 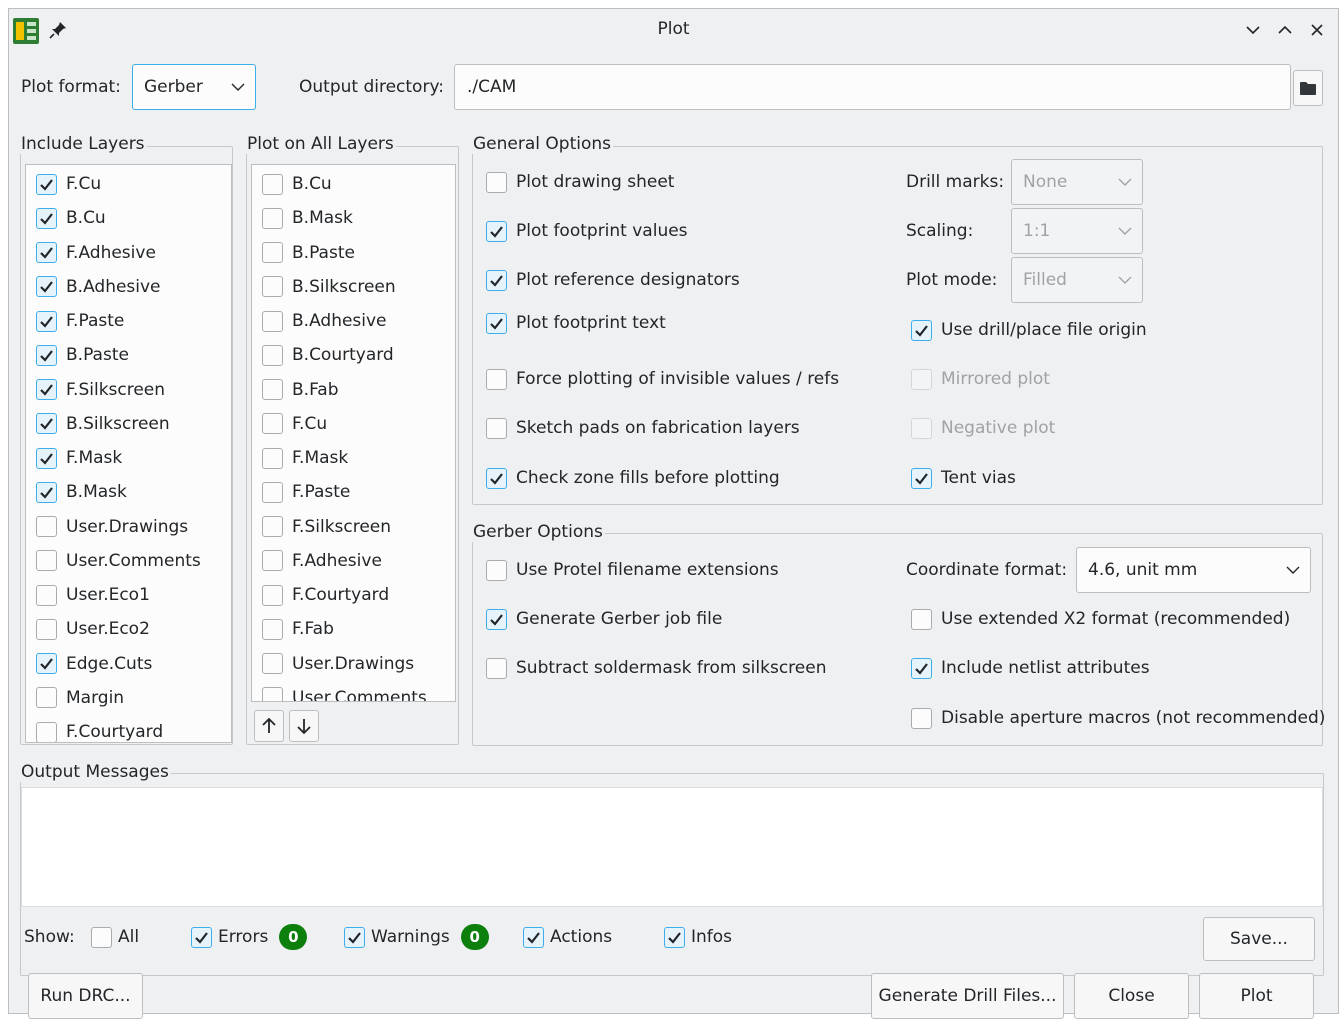 I want to click on output-dir-input: ./CAM, so click(x=872, y=87).